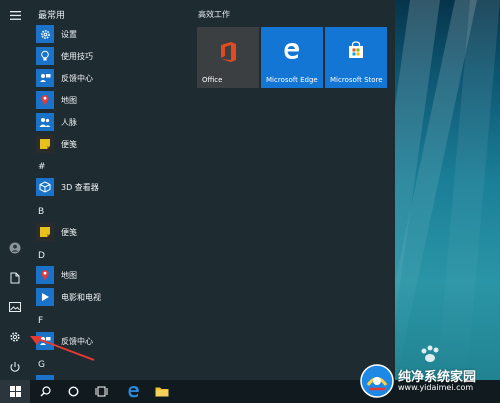  I want to click on power-icon, so click(15, 367).